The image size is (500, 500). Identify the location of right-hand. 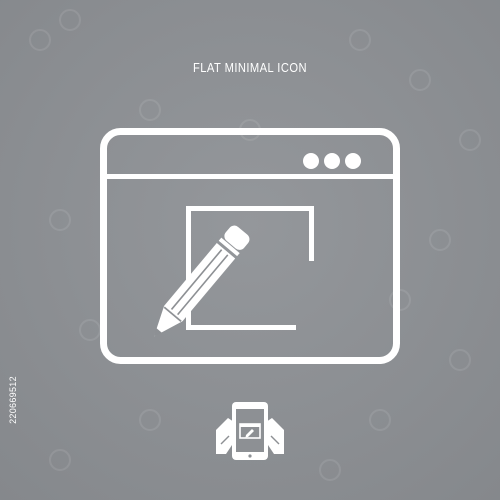
(275, 436).